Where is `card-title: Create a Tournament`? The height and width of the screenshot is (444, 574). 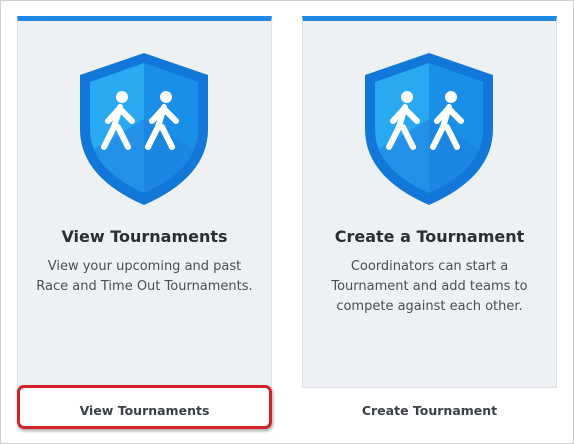 card-title: Create a Tournament is located at coordinates (429, 236).